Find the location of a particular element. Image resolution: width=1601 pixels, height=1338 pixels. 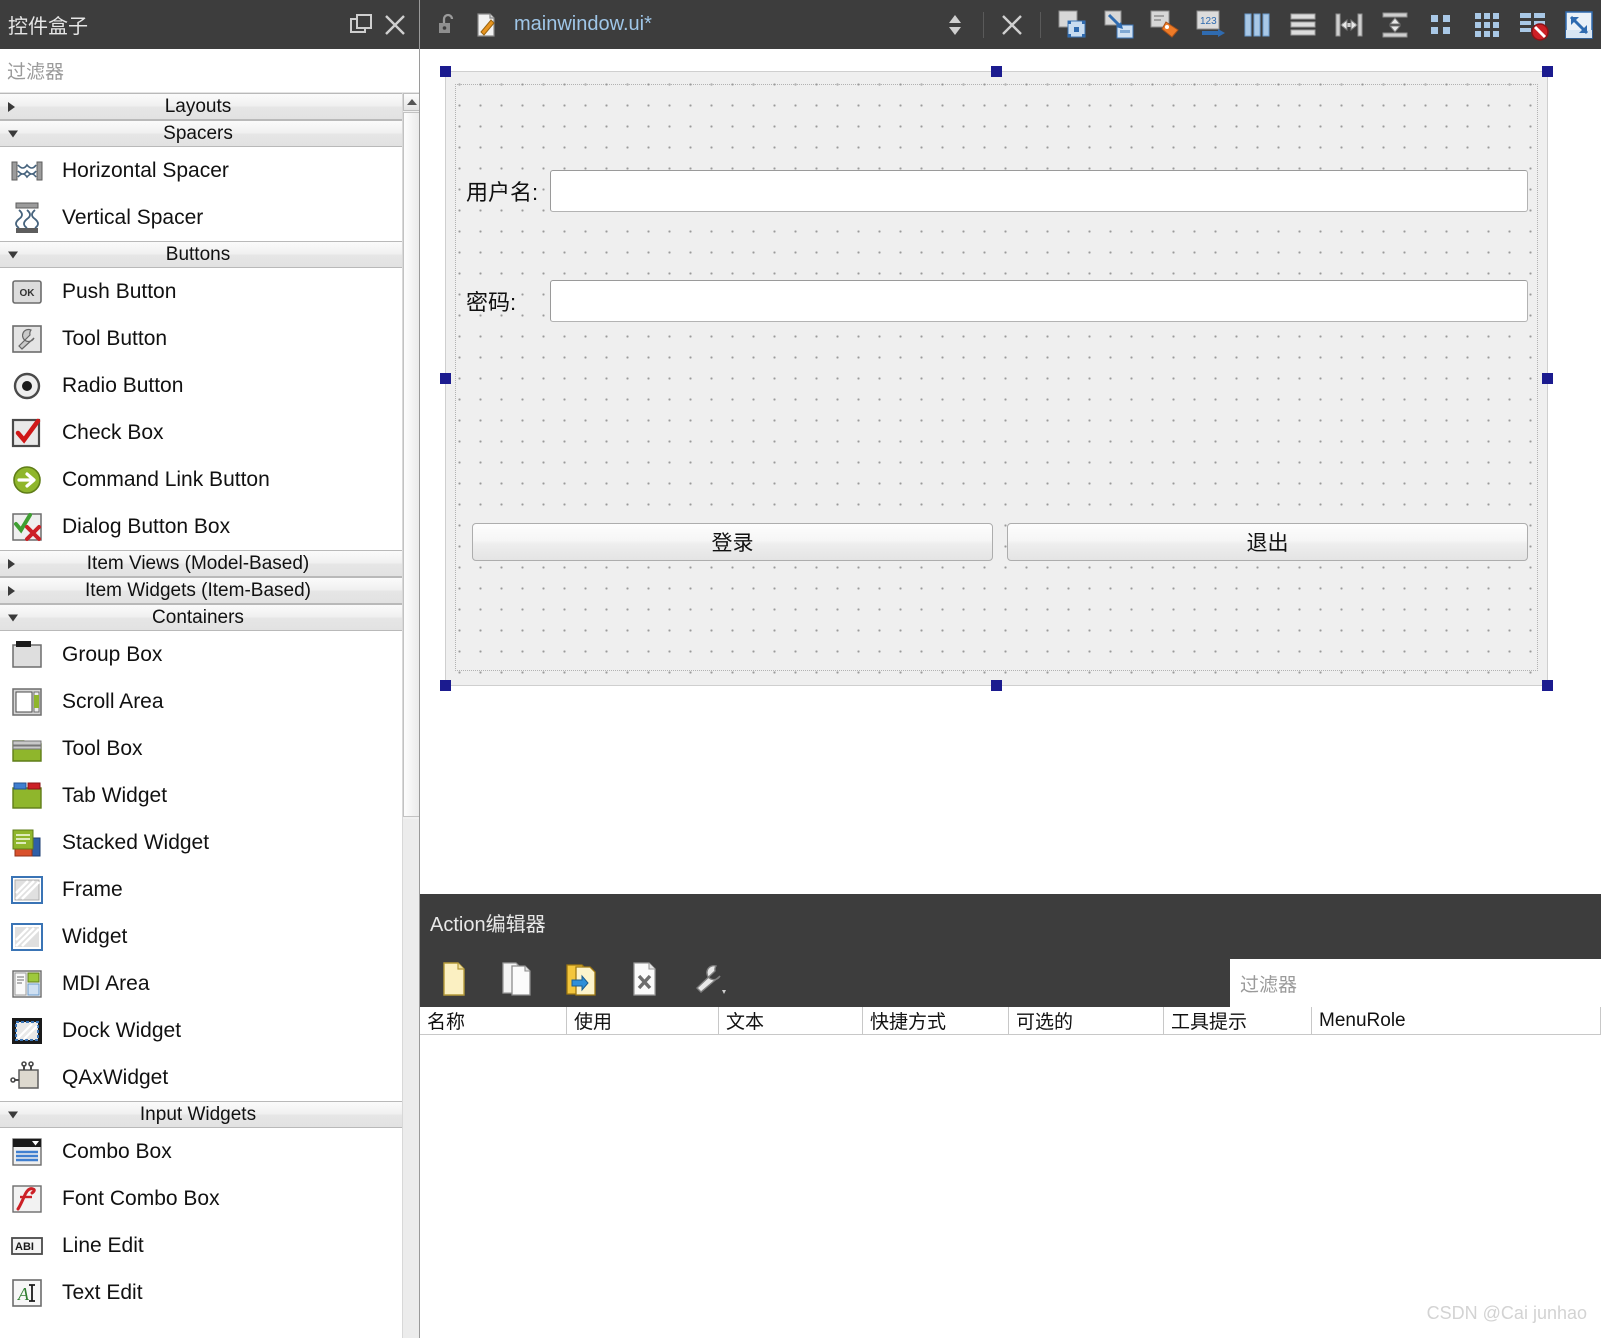

group-box-icon is located at coordinates (27, 655).